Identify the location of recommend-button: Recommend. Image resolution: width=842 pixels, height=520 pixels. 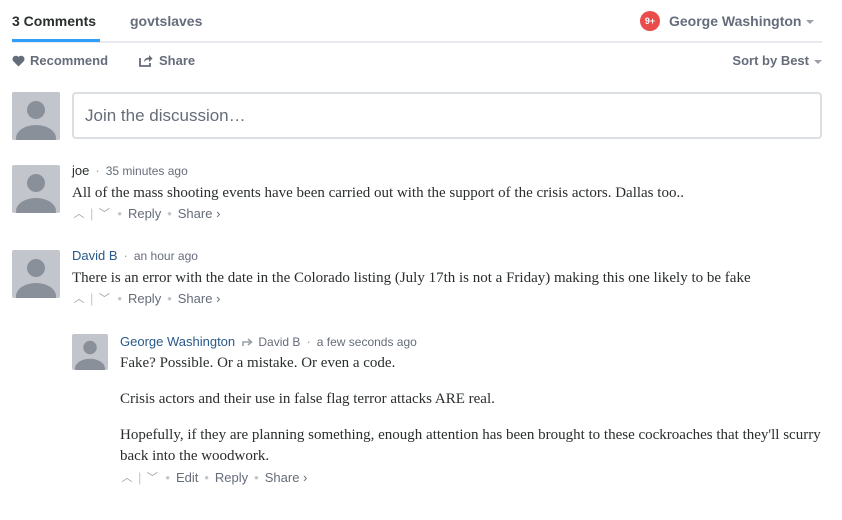
(60, 60).